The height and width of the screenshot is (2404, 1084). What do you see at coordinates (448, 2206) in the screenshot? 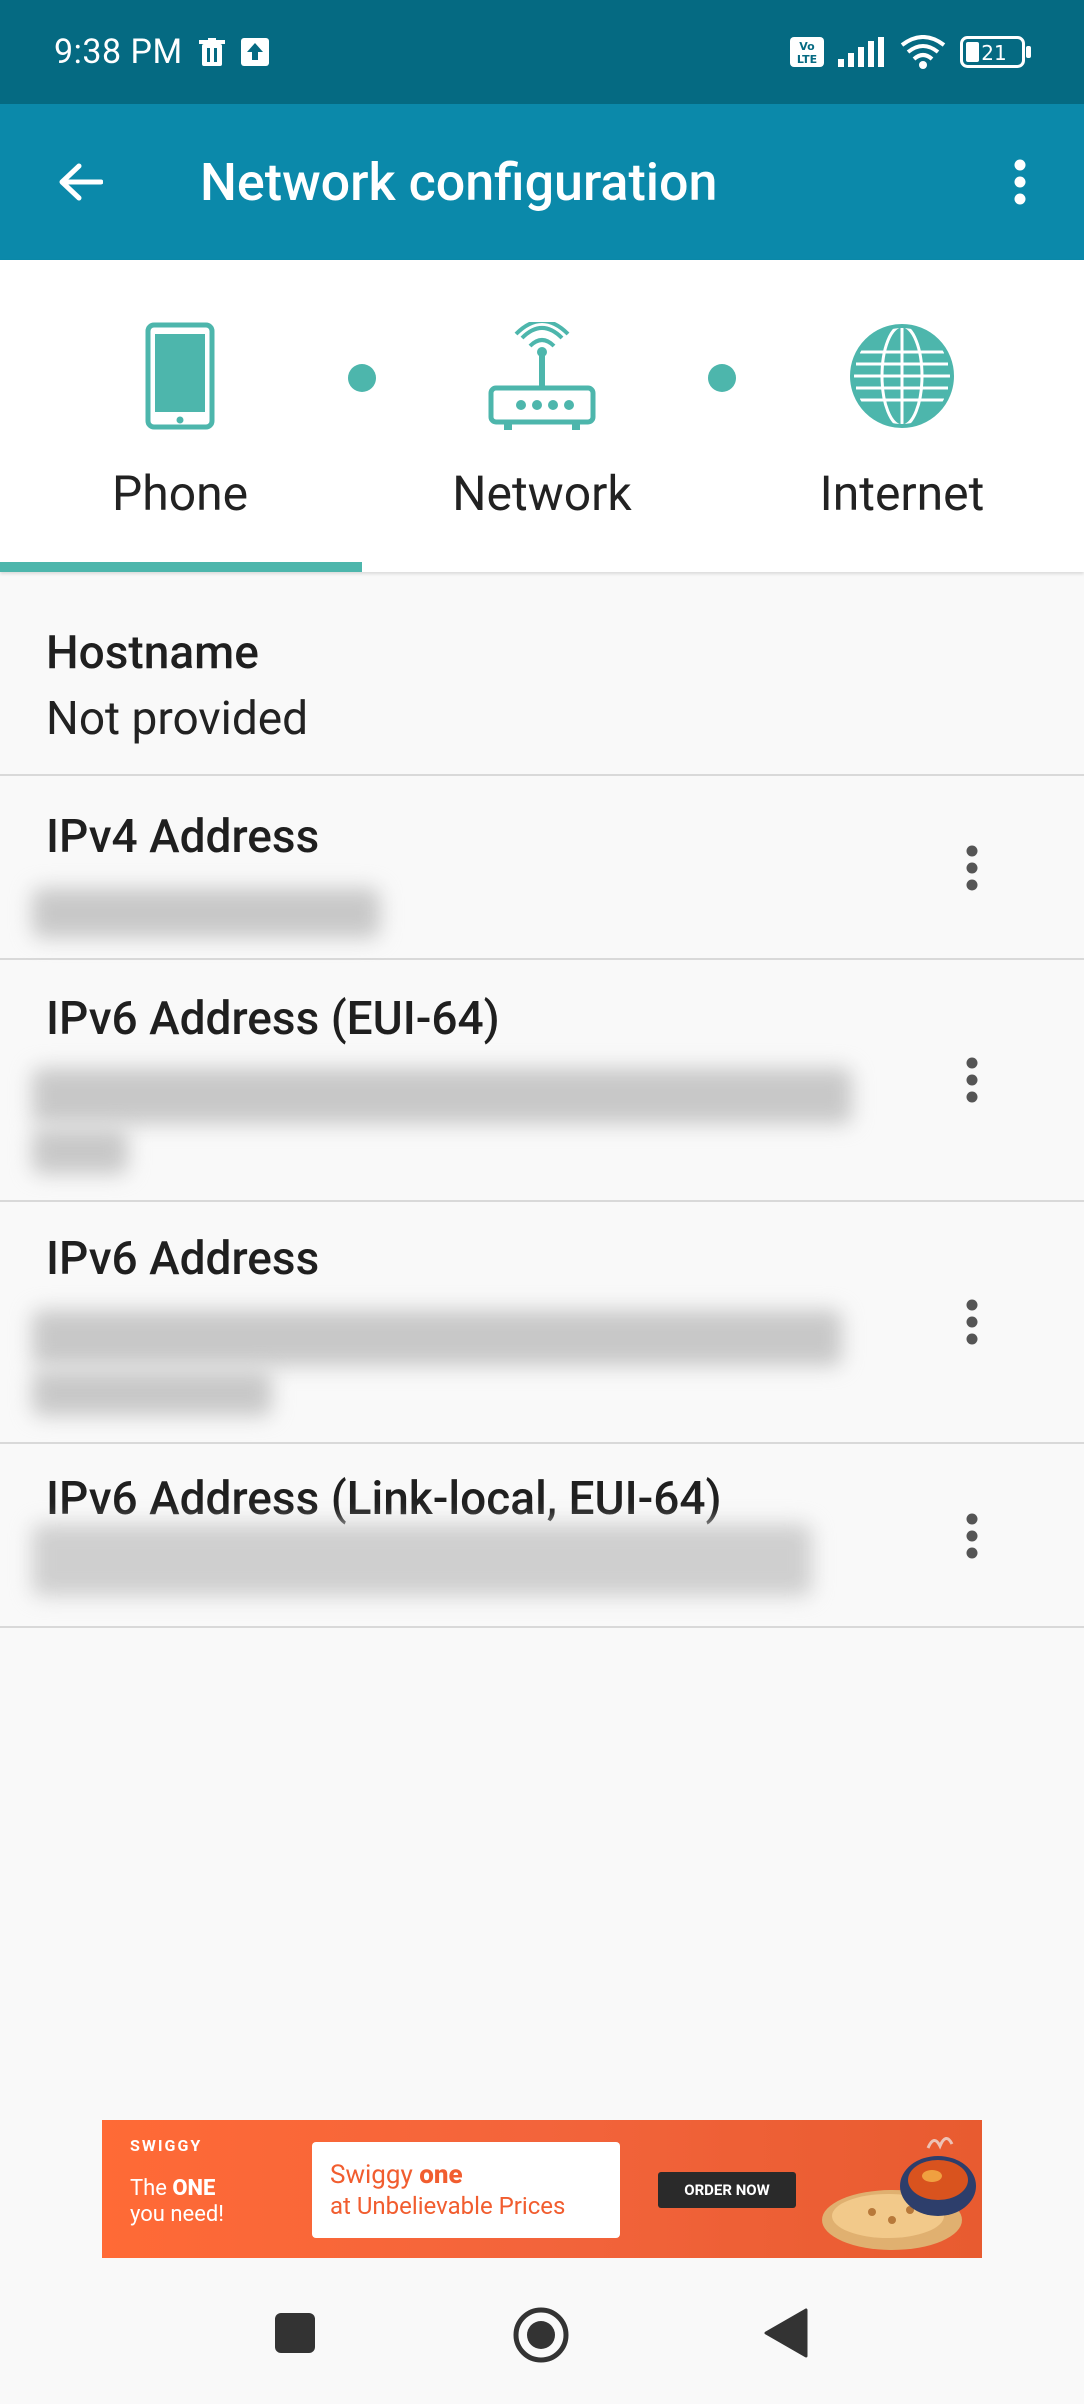
I see `ad-card-subtitle: at Unbelievable Prices` at bounding box center [448, 2206].